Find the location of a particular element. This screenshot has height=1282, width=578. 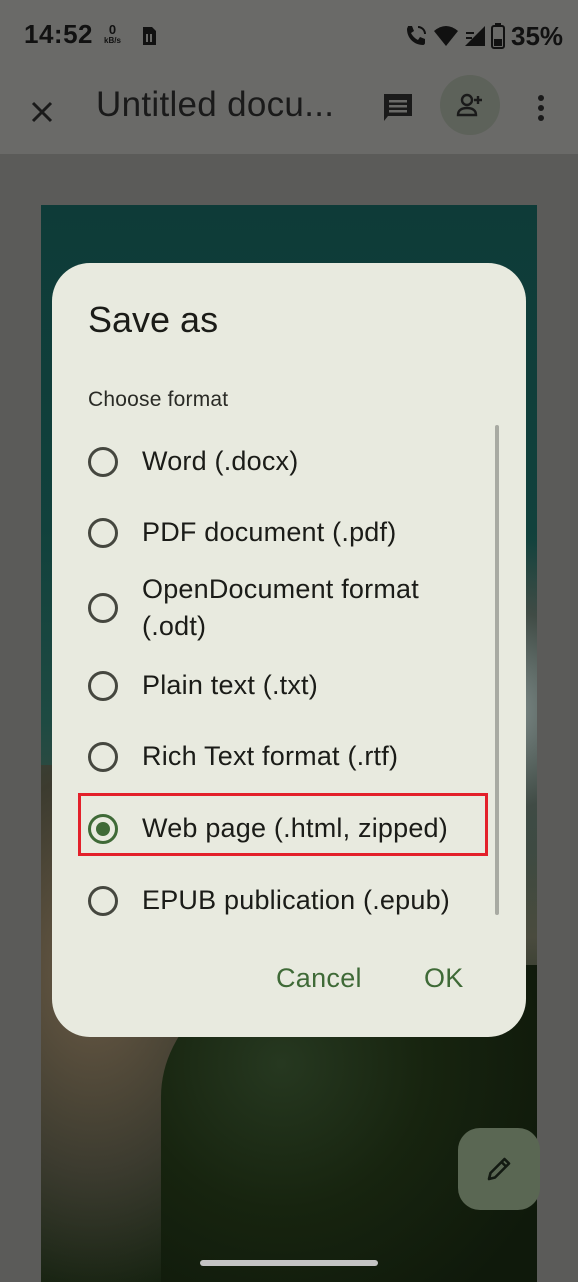

edit-pencil-icon is located at coordinates (499, 1169).